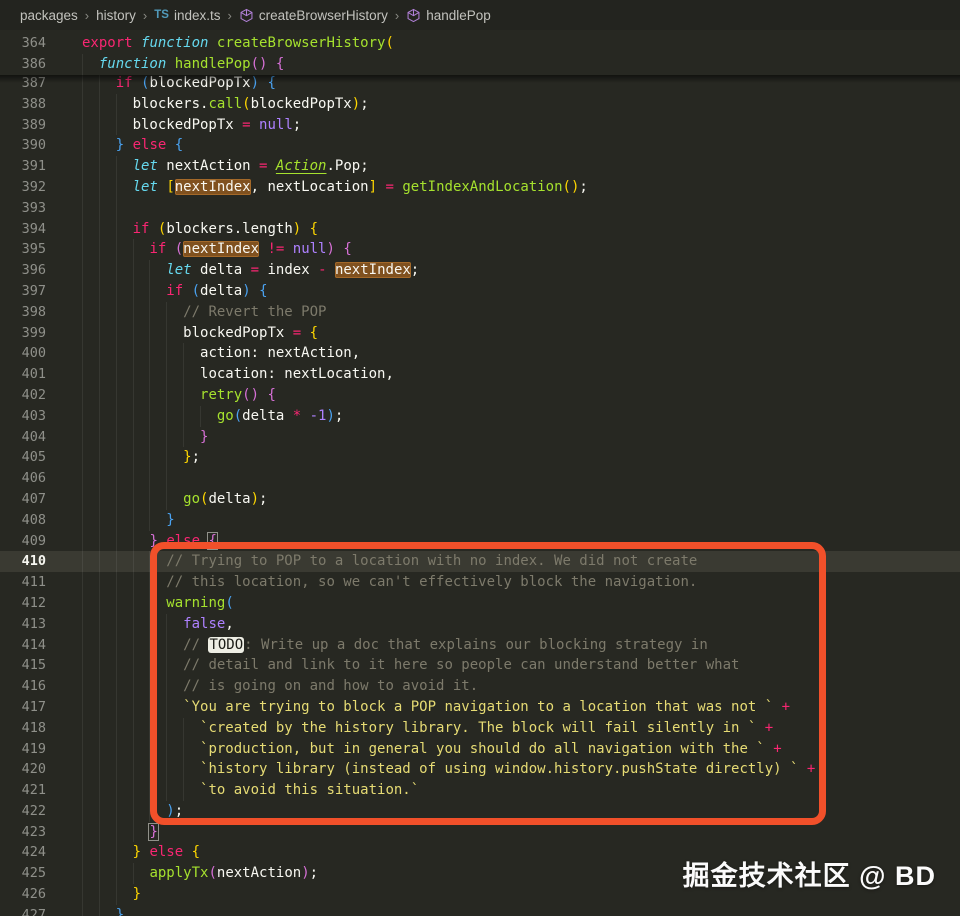  What do you see at coordinates (23, 645) in the screenshot?
I see `line-number: 414` at bounding box center [23, 645].